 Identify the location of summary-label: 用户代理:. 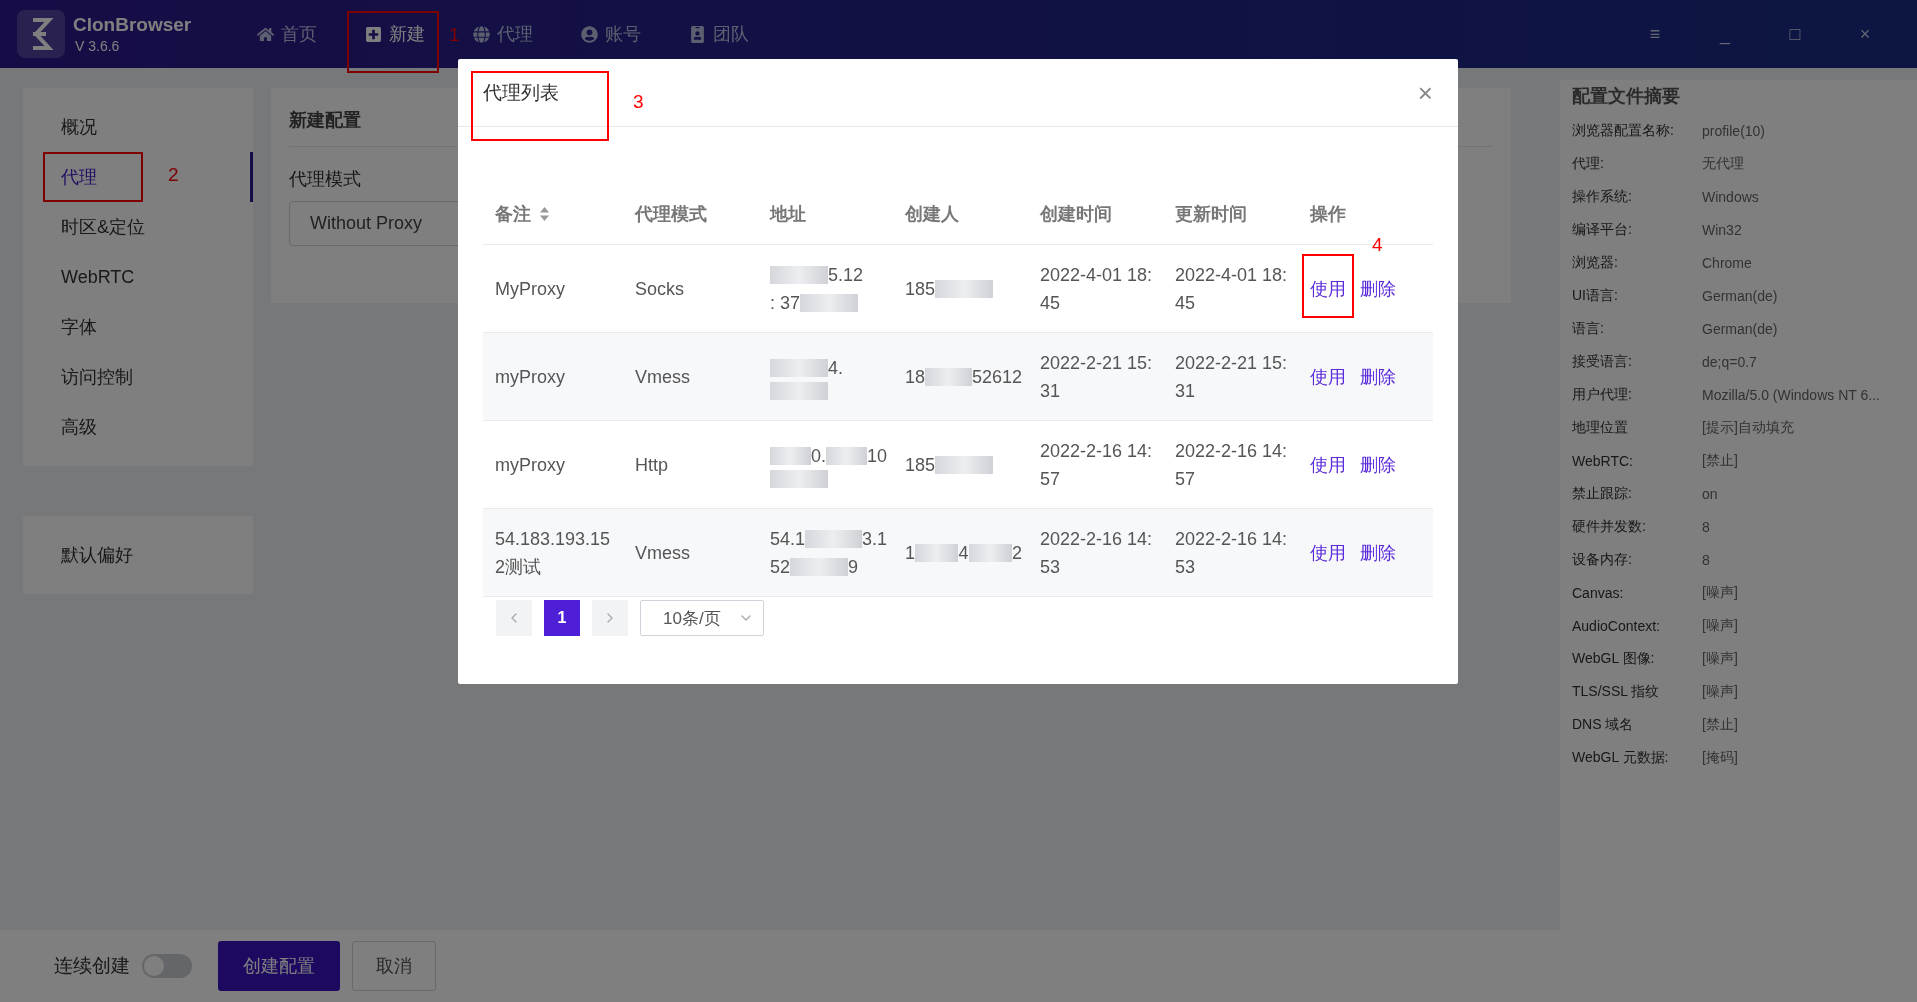
(1602, 394).